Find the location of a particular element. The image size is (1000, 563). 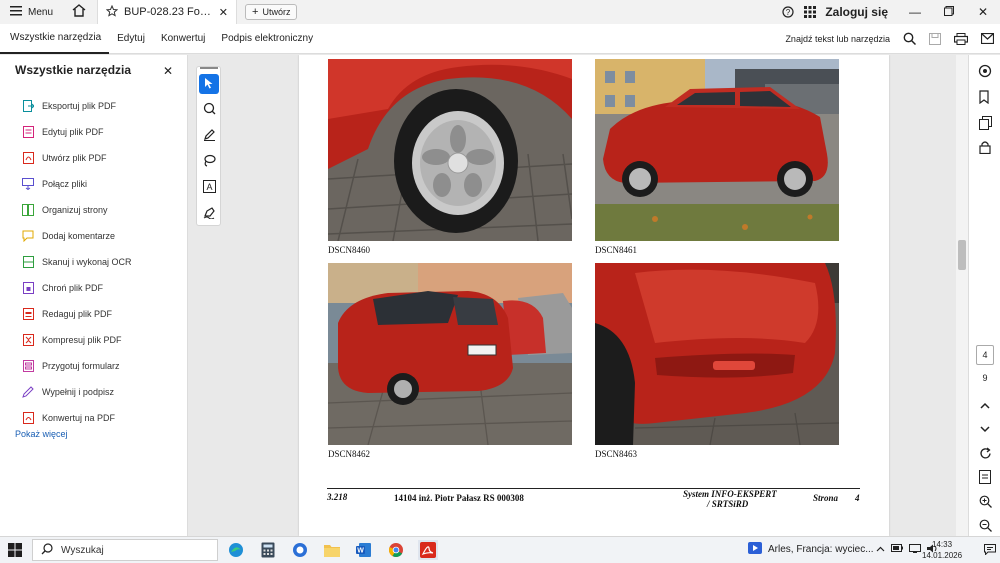

photo-caption: DSCN8461 is located at coordinates (616, 250).